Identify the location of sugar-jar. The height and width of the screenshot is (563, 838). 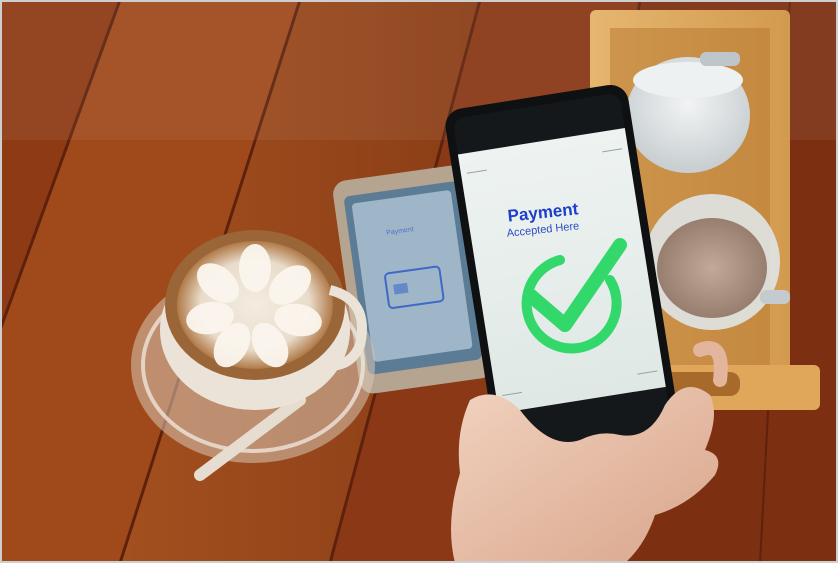
(688, 112).